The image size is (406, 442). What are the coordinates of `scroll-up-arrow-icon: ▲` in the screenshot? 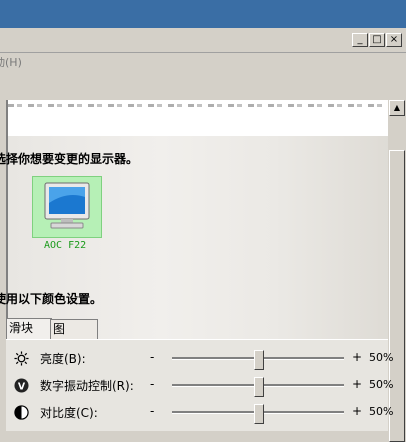 It's located at (397, 108).